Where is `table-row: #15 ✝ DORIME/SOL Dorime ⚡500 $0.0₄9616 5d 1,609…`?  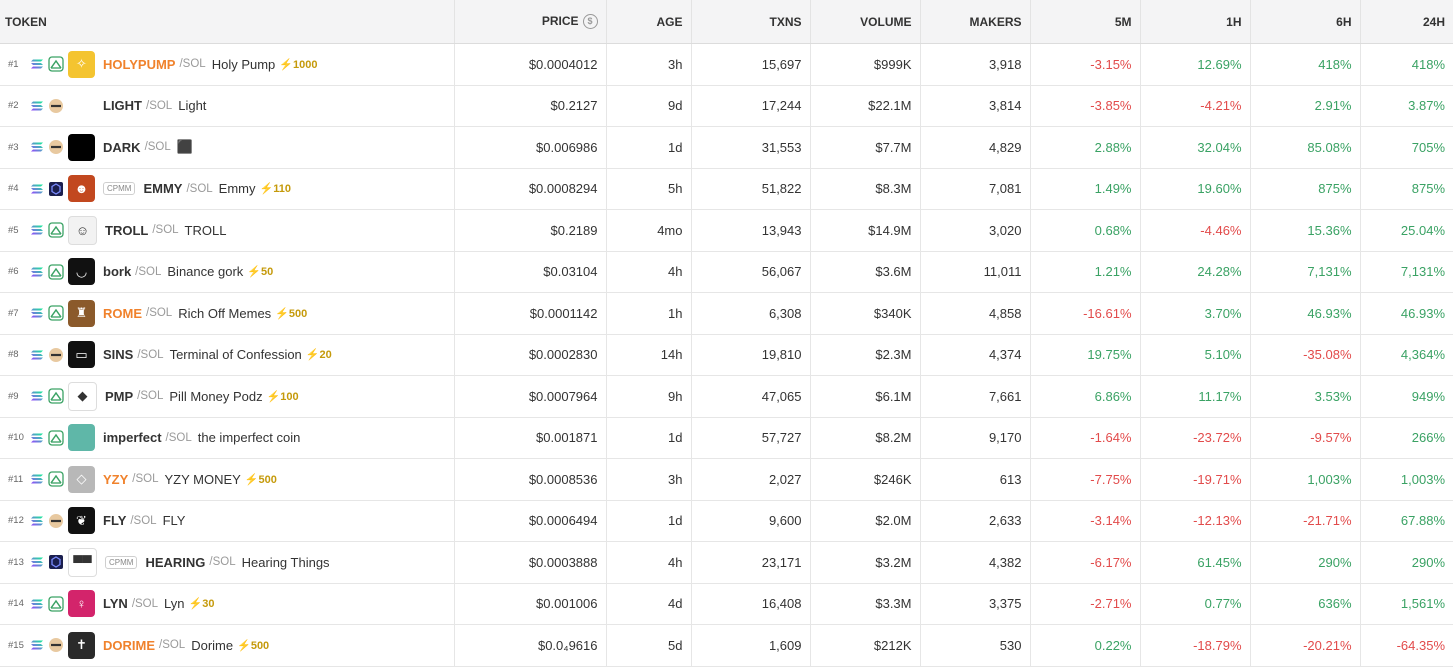 table-row: #15 ✝ DORIME/SOL Dorime ⚡500 $0.0₄9616 5d 1,609… is located at coordinates (726, 645).